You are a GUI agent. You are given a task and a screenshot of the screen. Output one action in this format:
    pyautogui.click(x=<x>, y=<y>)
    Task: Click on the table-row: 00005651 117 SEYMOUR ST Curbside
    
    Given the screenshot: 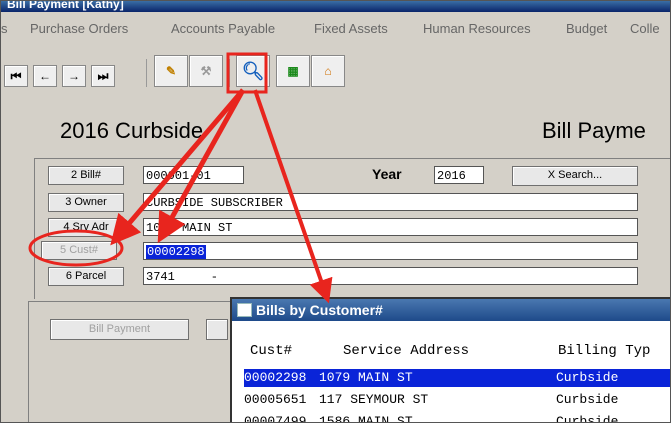 What is the action you would take?
    pyautogui.click(x=457, y=400)
    